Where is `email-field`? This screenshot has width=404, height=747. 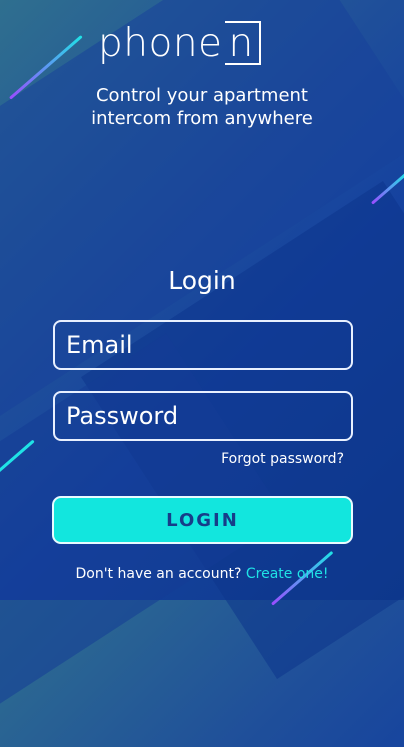 email-field is located at coordinates (203, 345).